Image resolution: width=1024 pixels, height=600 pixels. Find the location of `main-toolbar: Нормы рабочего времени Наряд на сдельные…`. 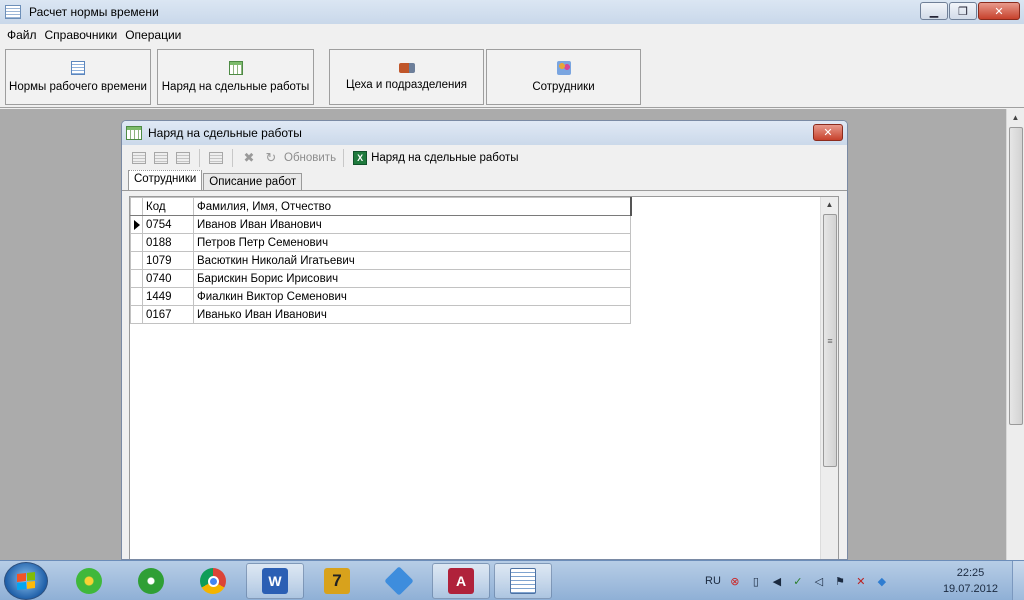

main-toolbar: Нормы рабочего времени Наряд на сдельные… is located at coordinates (512, 77).